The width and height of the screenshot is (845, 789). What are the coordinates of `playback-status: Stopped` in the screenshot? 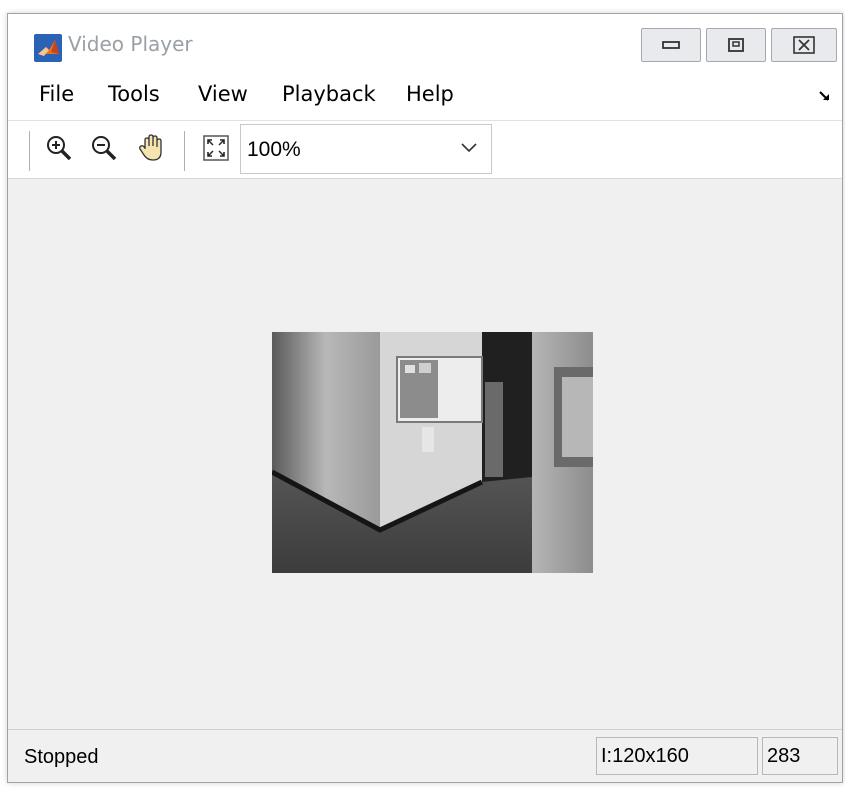 It's located at (61, 757).